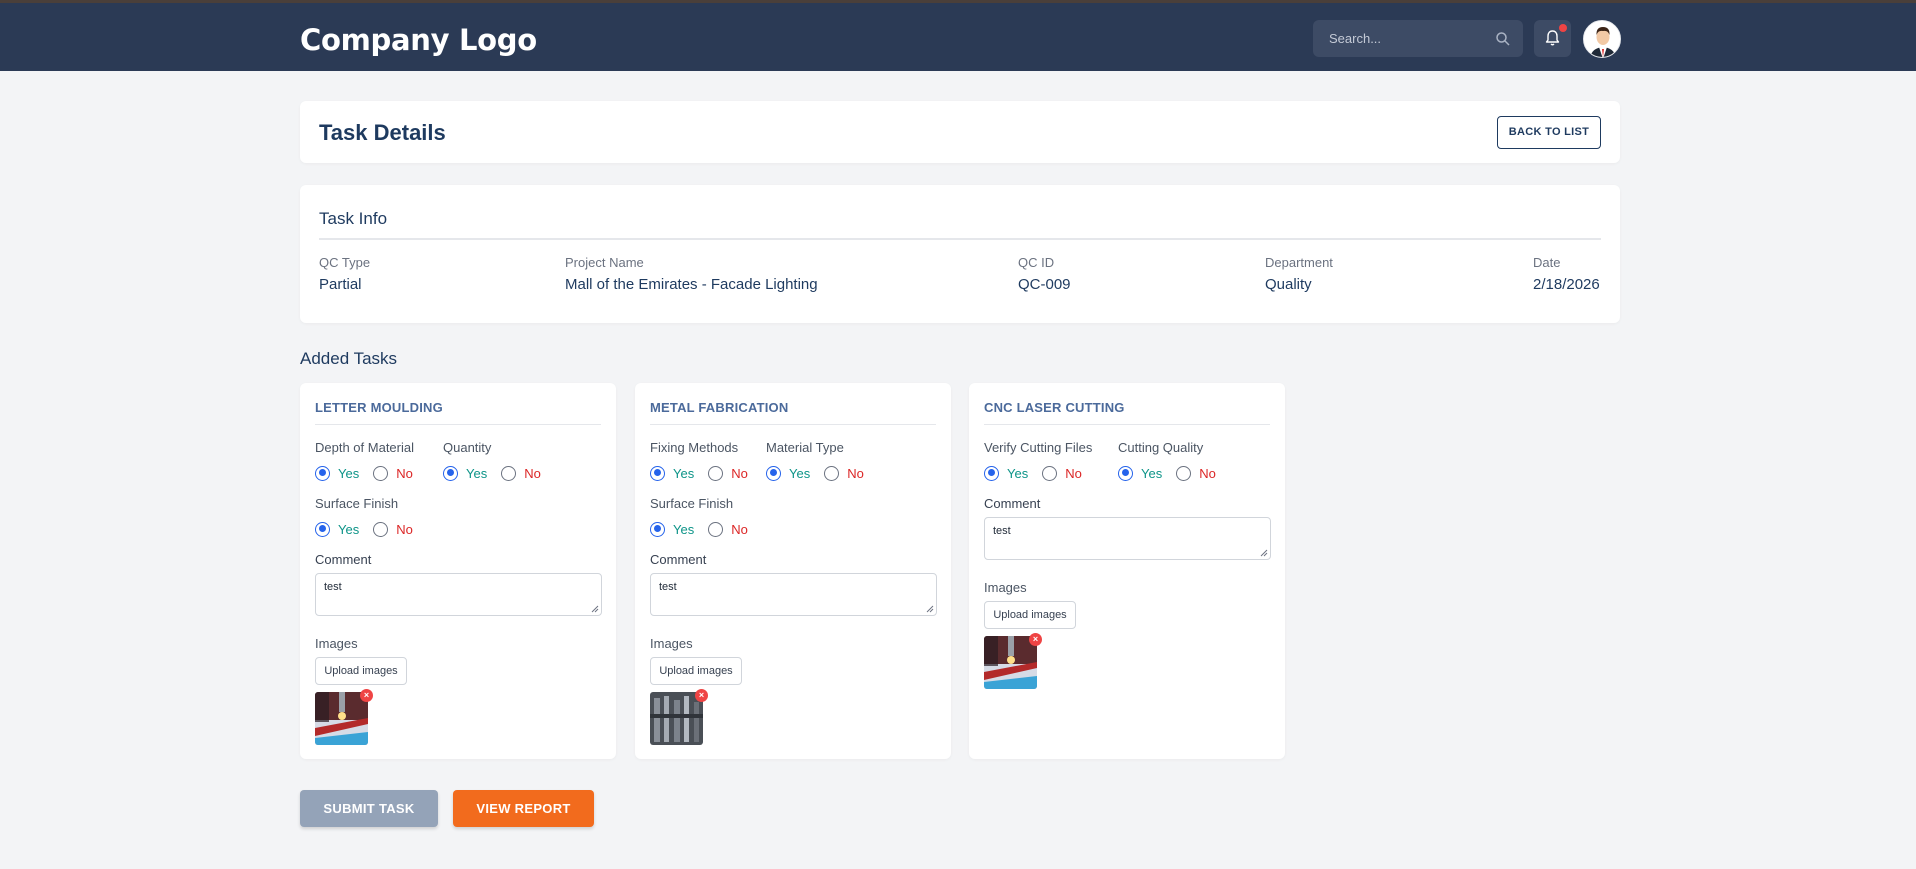  I want to click on task-title: METAL FABRICATION, so click(719, 407).